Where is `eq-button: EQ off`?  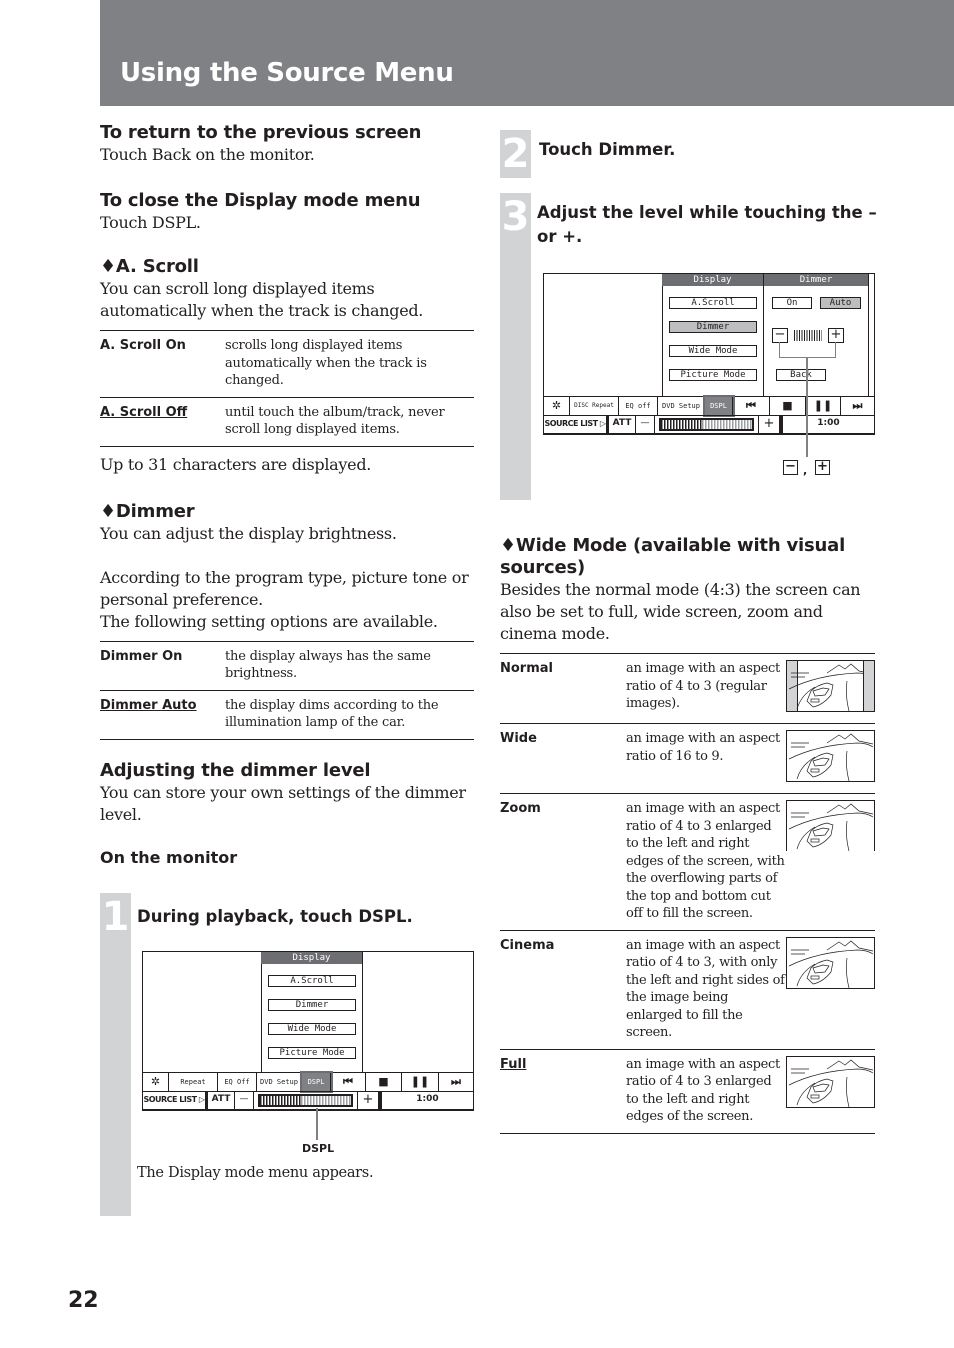
eq-button: EQ off is located at coordinates (638, 406).